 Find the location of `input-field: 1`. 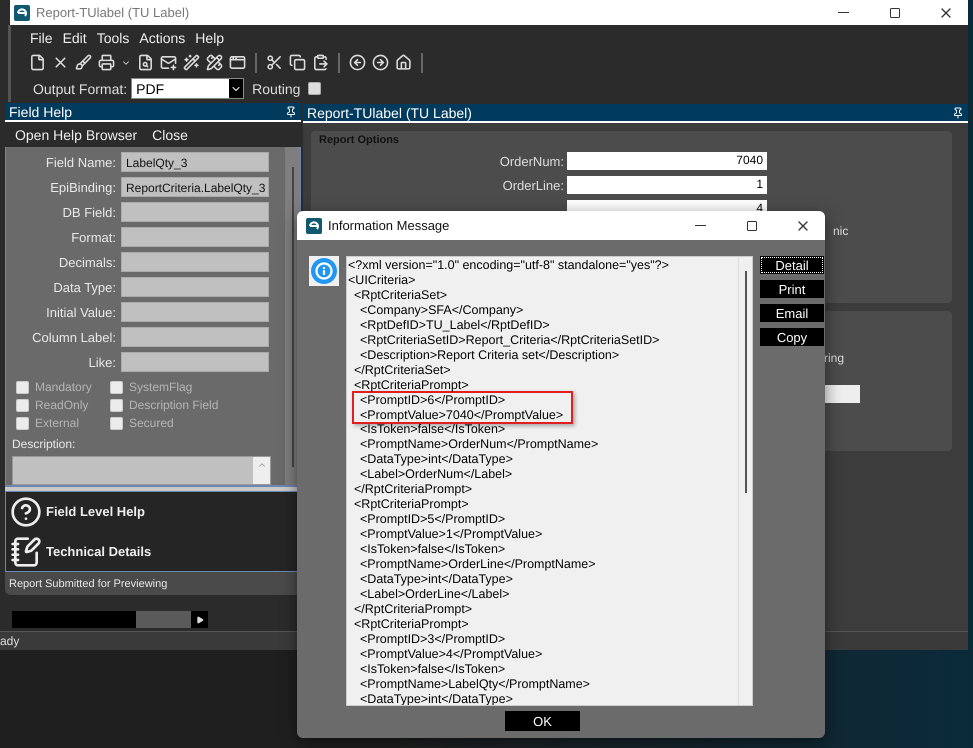

input-field: 1 is located at coordinates (667, 185).